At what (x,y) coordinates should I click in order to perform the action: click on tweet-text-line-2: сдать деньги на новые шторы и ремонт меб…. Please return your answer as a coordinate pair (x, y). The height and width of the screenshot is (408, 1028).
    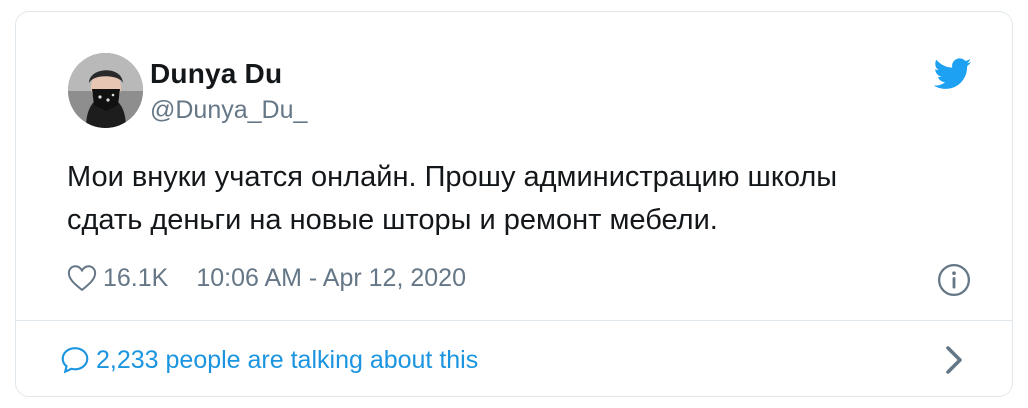
    Looking at the image, I should click on (392, 220).